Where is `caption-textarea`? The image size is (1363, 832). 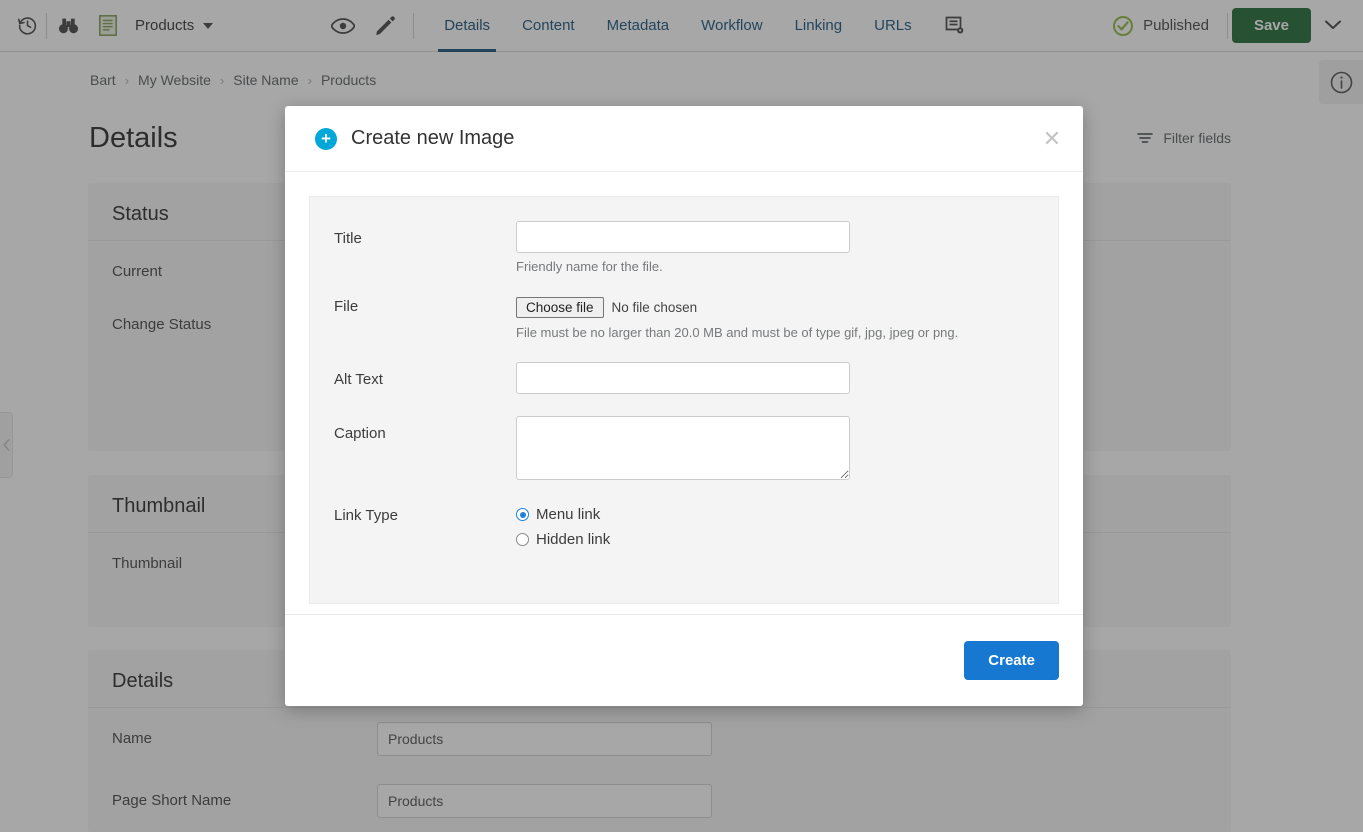
caption-textarea is located at coordinates (683, 448).